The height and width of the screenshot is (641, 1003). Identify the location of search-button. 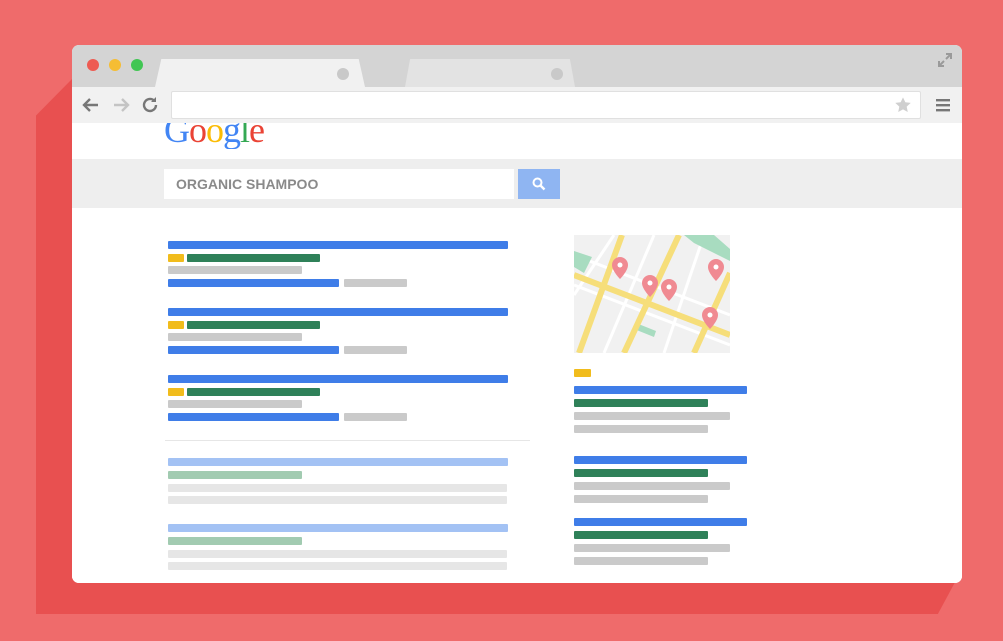
(539, 184).